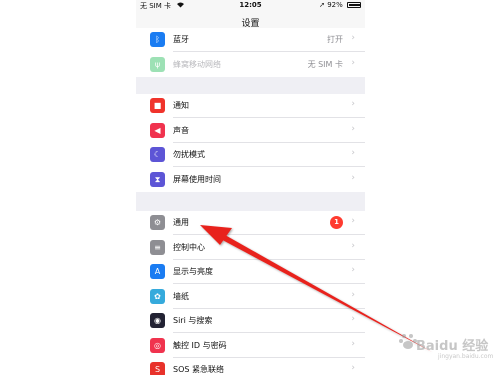  I want to click on settings-row-text-size: A 显示与亮度 ›, so click(250, 272).